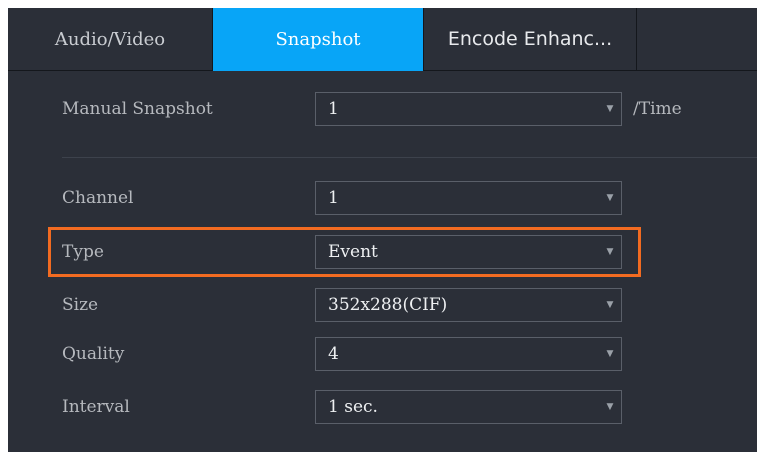  What do you see at coordinates (344, 252) in the screenshot?
I see `type-highlight-box` at bounding box center [344, 252].